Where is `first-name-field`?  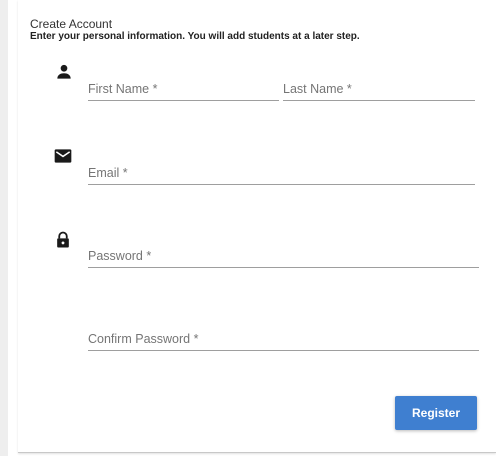 first-name-field is located at coordinates (183, 89).